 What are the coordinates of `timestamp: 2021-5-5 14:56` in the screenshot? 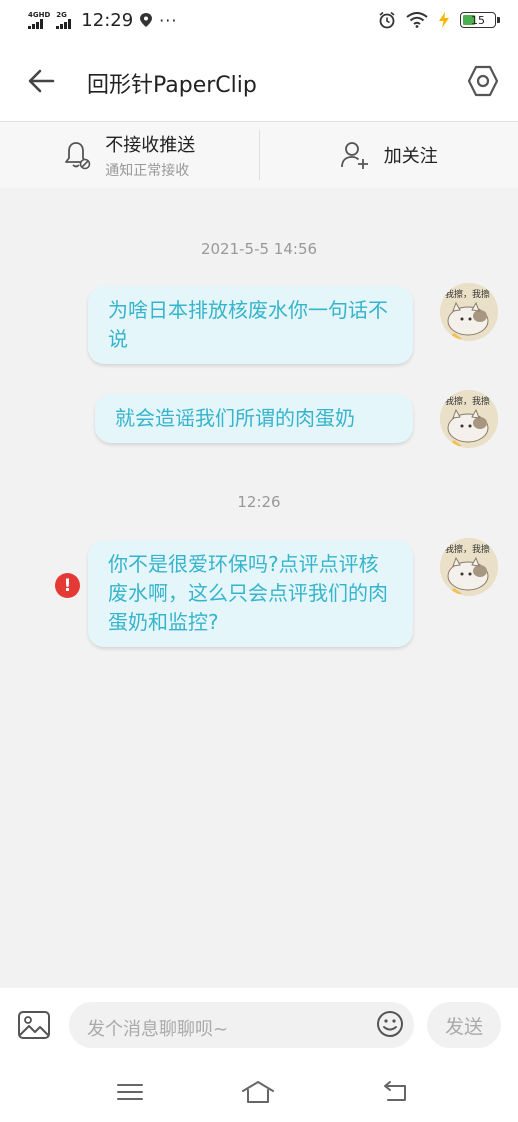 It's located at (259, 249).